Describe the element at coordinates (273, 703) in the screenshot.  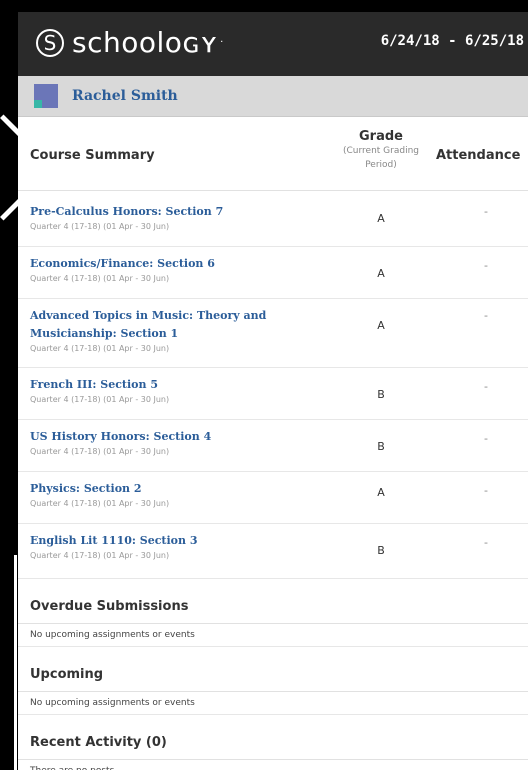
I see `upcoming-empty-text: No upcoming assignments or events` at that location.